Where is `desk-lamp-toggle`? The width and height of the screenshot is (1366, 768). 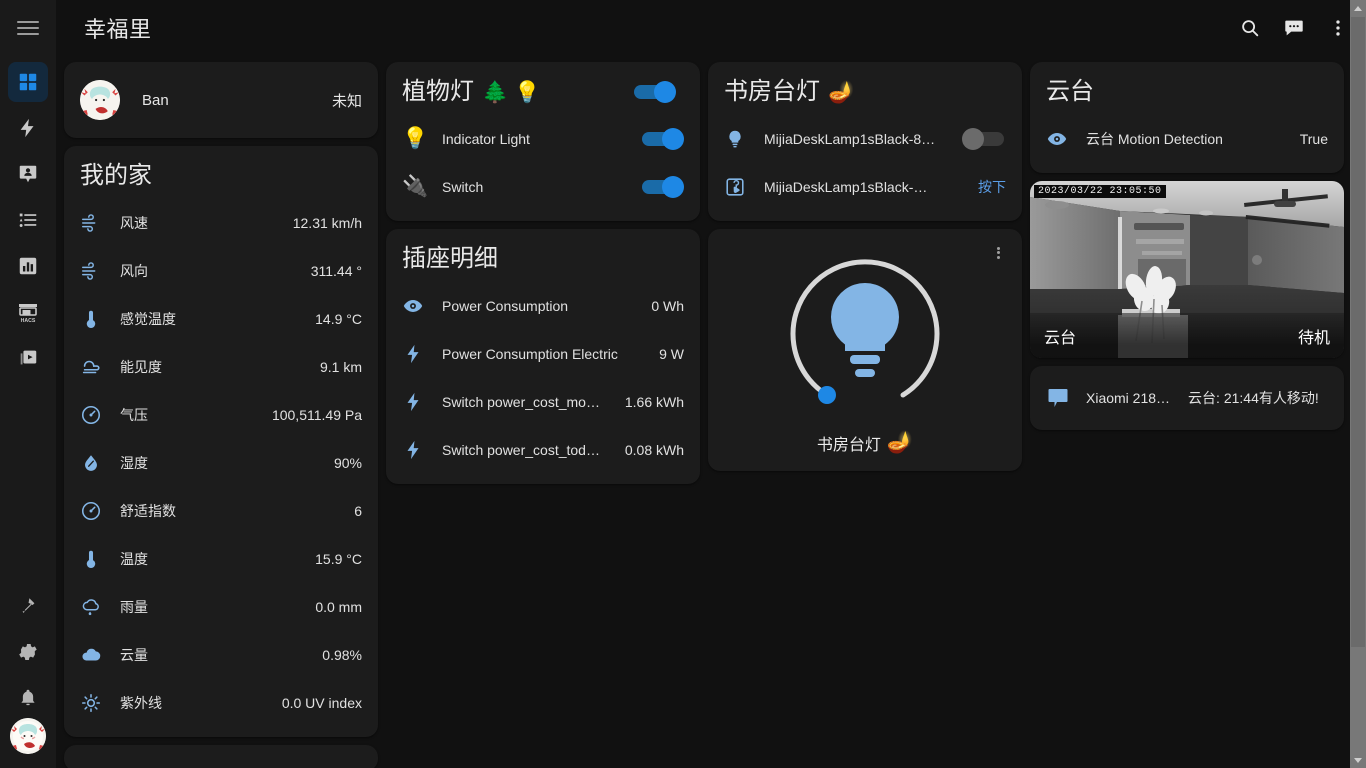 desk-lamp-toggle is located at coordinates (984, 138).